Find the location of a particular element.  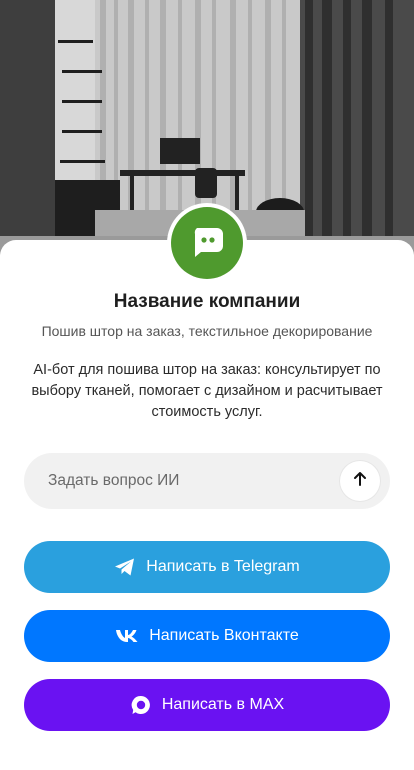

send-button is located at coordinates (360, 481).